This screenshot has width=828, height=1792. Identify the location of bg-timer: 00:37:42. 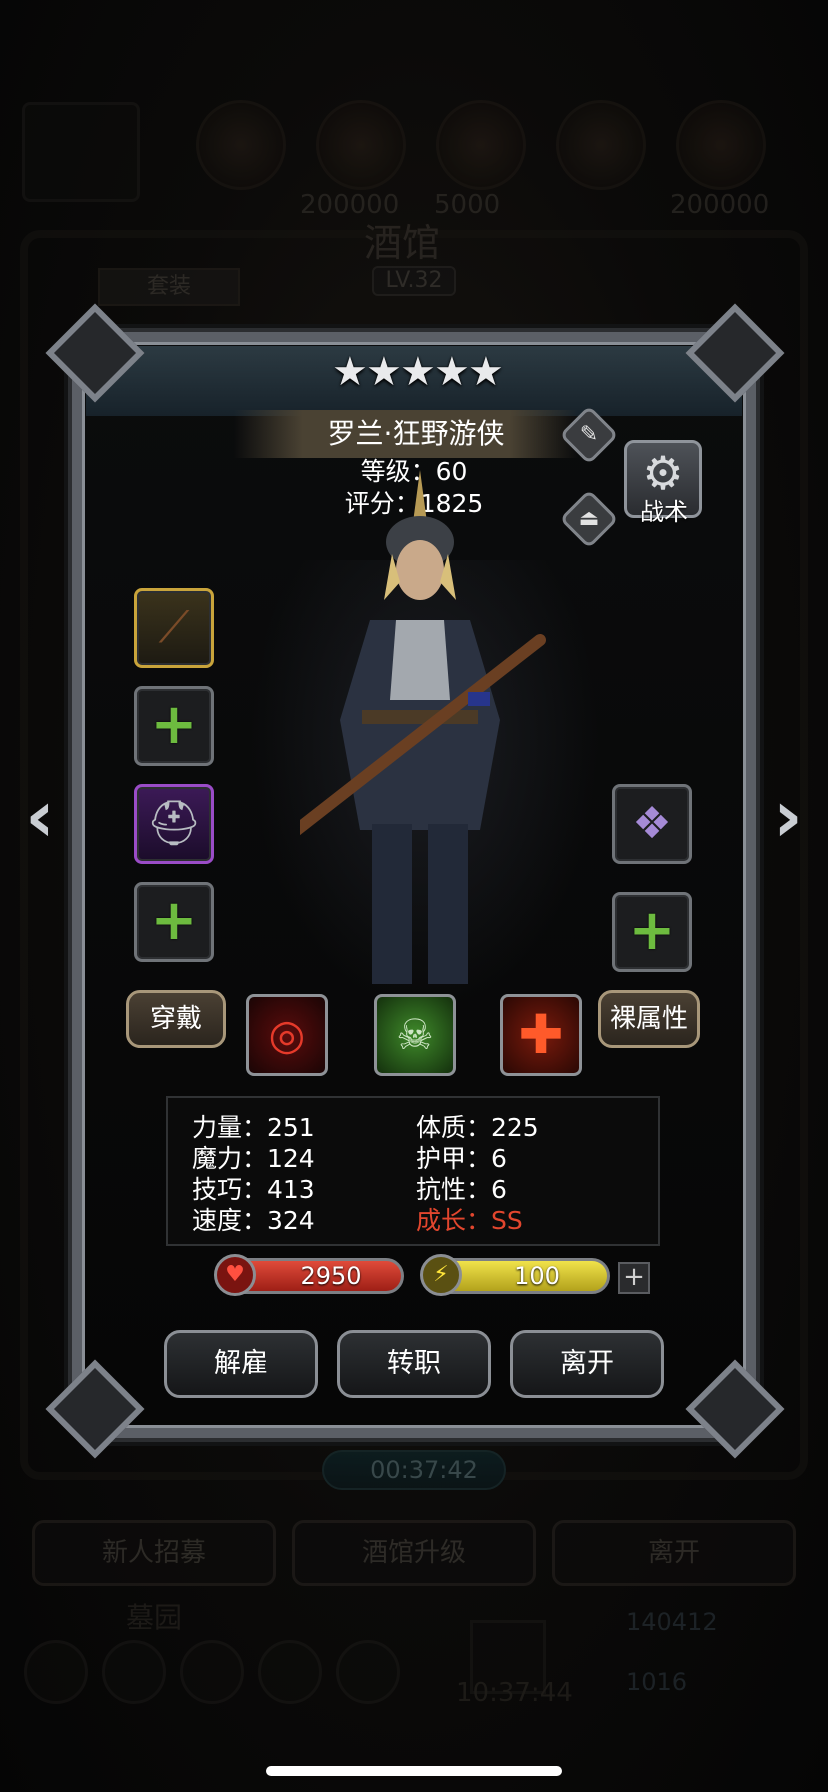
(414, 1470).